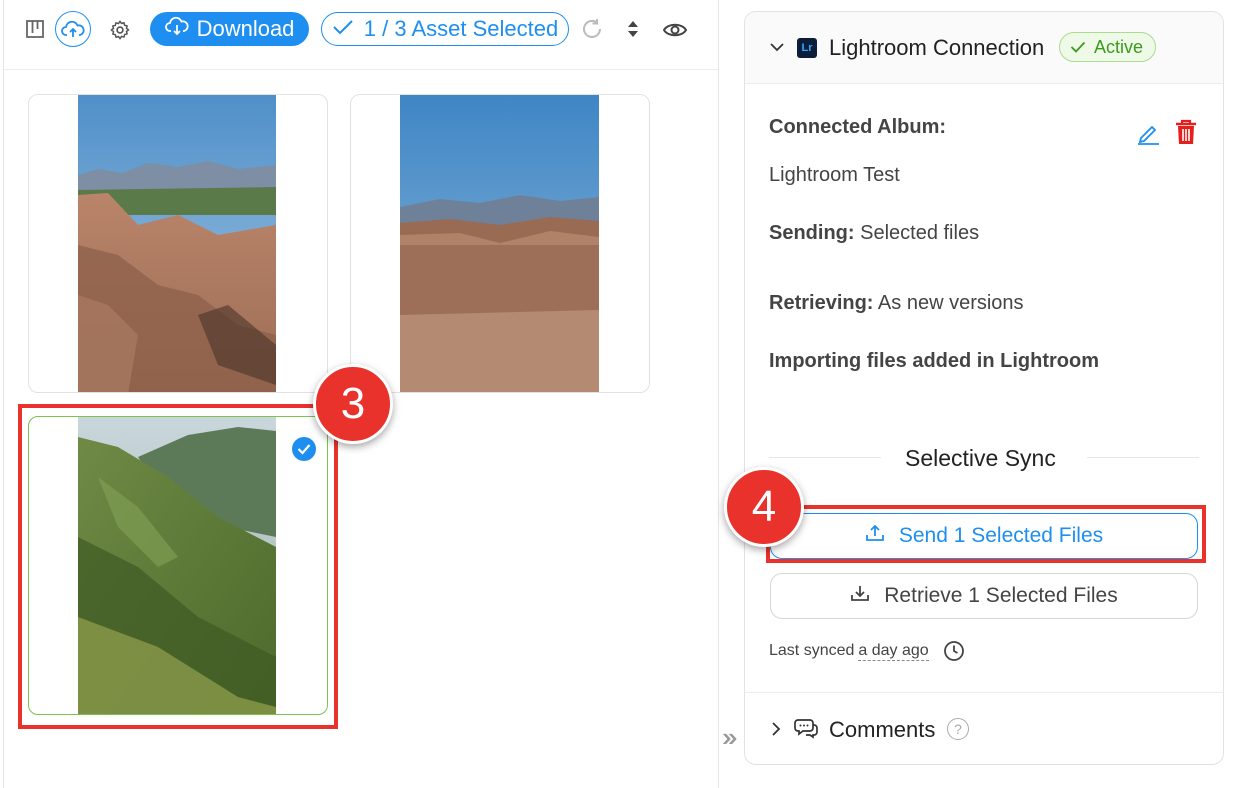 This screenshot has width=1236, height=788. I want to click on connected-album-label: Connected Album:, so click(858, 127).